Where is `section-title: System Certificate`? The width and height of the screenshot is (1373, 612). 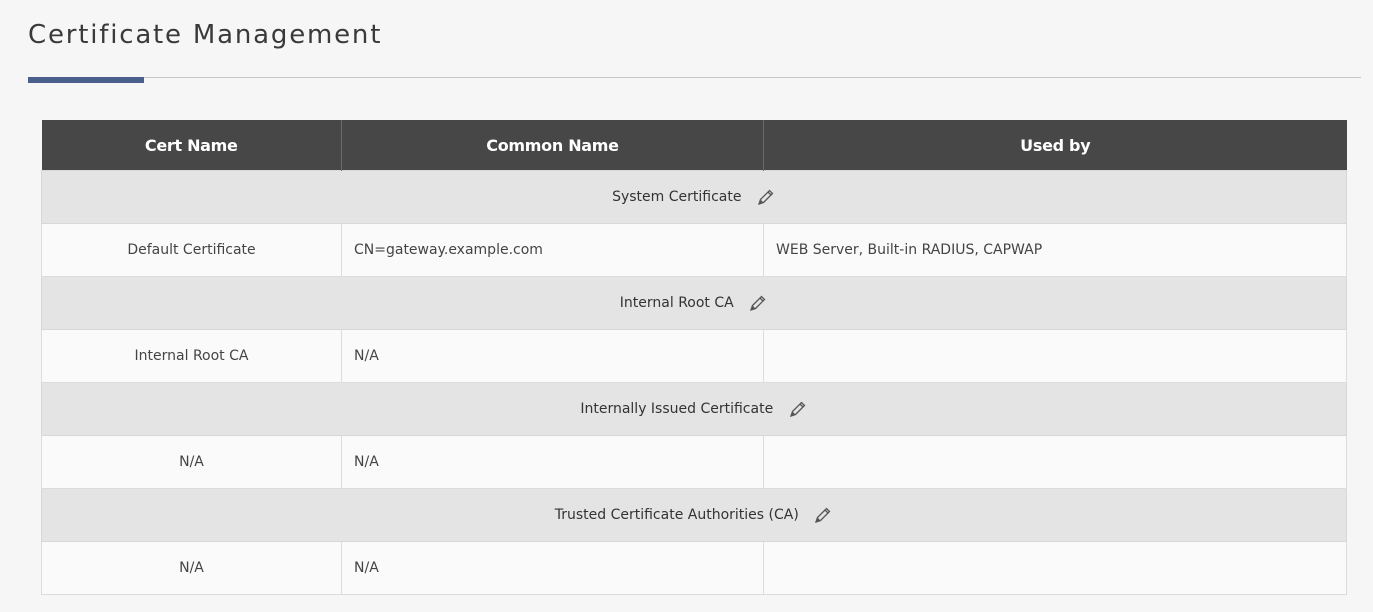 section-title: System Certificate is located at coordinates (677, 197).